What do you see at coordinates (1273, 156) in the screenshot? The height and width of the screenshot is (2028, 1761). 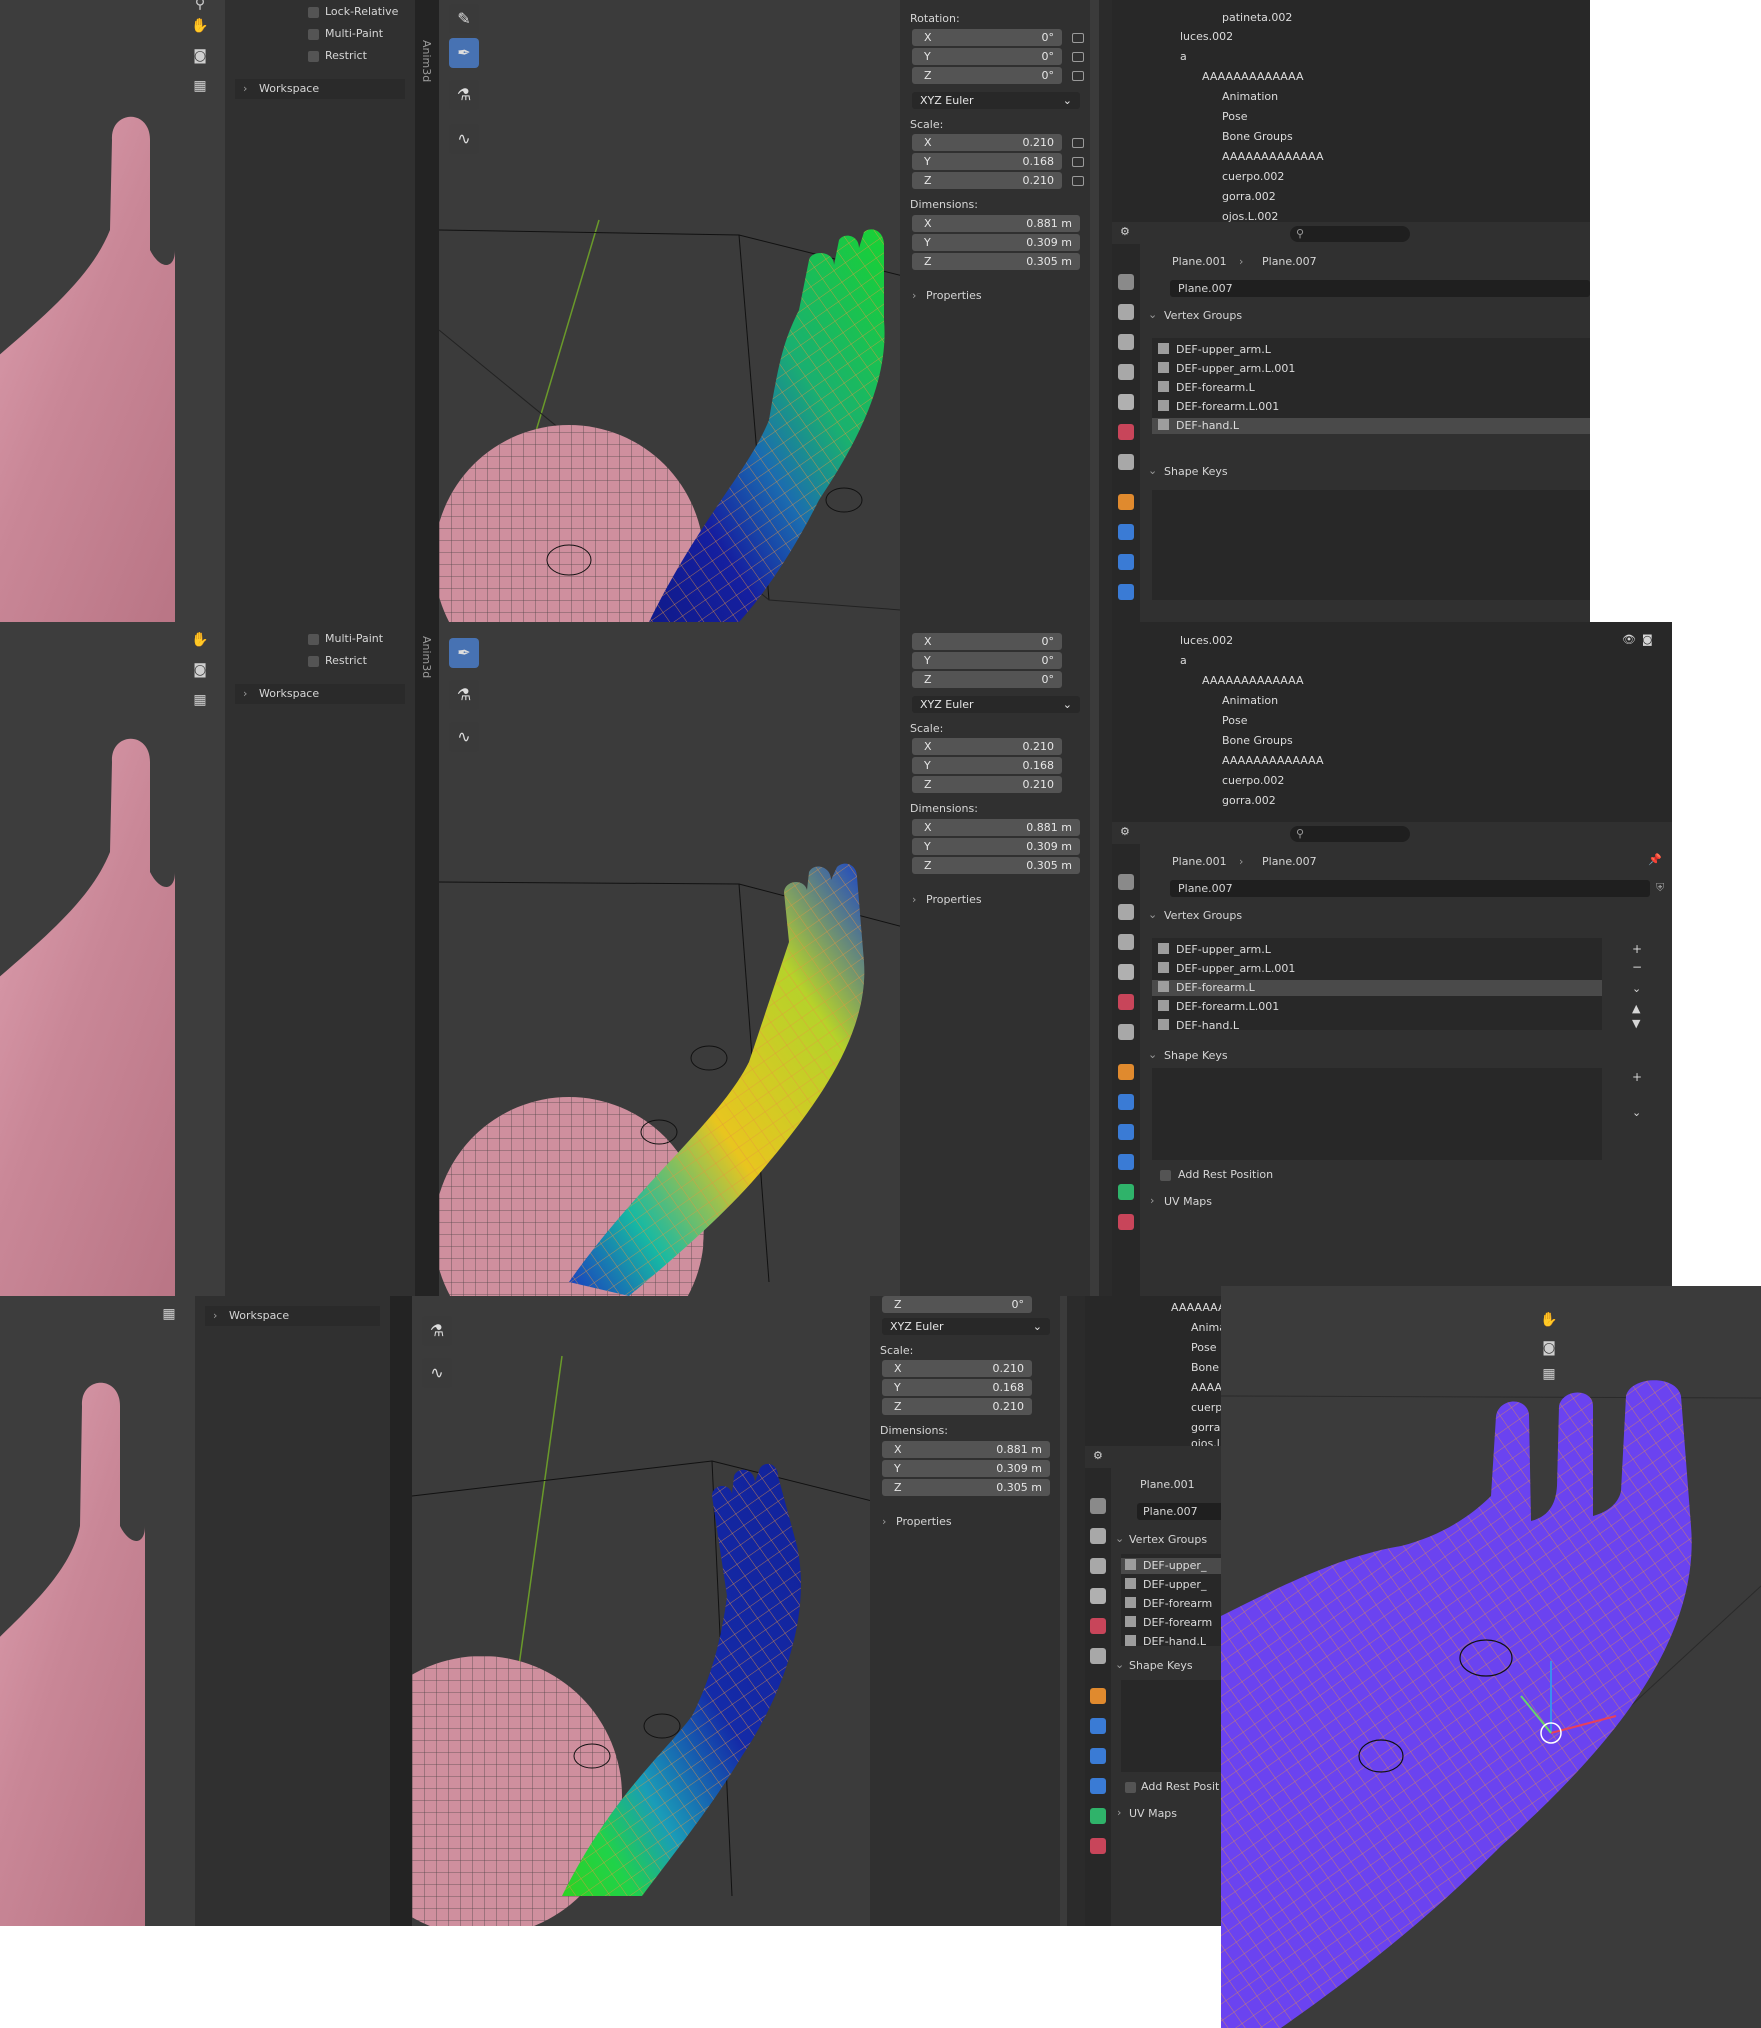 I see `outliner-row-armature-data: AAAAAAAAAAAAA` at bounding box center [1273, 156].